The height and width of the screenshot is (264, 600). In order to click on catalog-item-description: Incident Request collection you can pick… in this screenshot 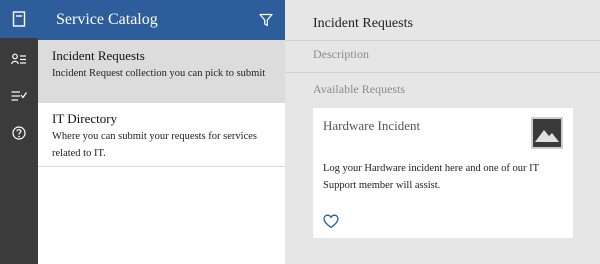, I will do `click(159, 73)`.